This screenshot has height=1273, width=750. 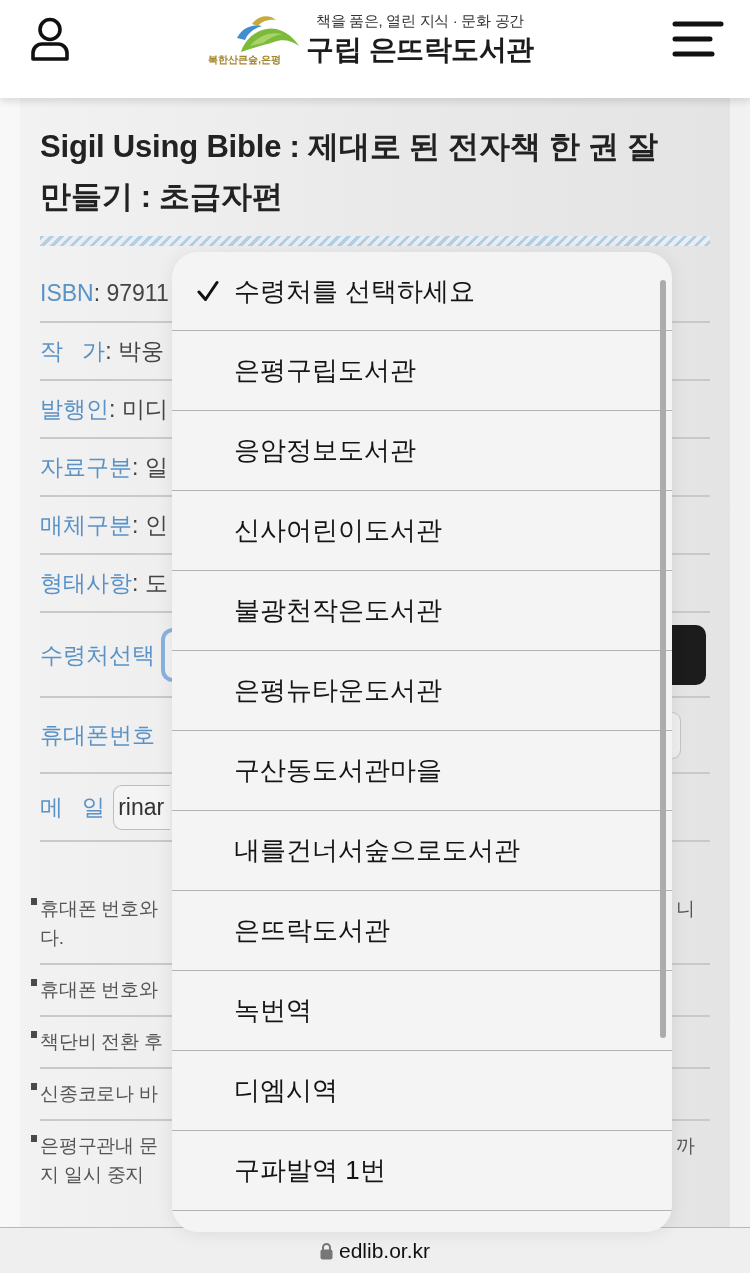 I want to click on url-text: edlib.or.kr, so click(x=384, y=1250).